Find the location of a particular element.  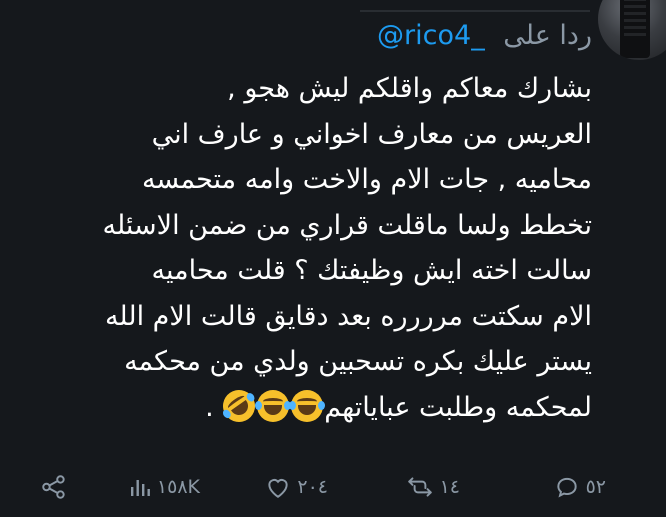

tweet-line: لمحكمه وطلبت عباياتهم is located at coordinates (458, 407).